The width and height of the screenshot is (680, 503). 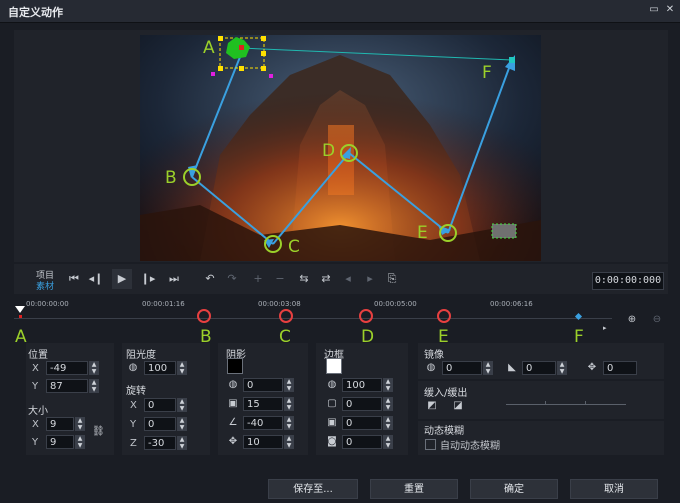 I want to click on position-y-stepper: ▲ ▼, so click(x=94, y=386).